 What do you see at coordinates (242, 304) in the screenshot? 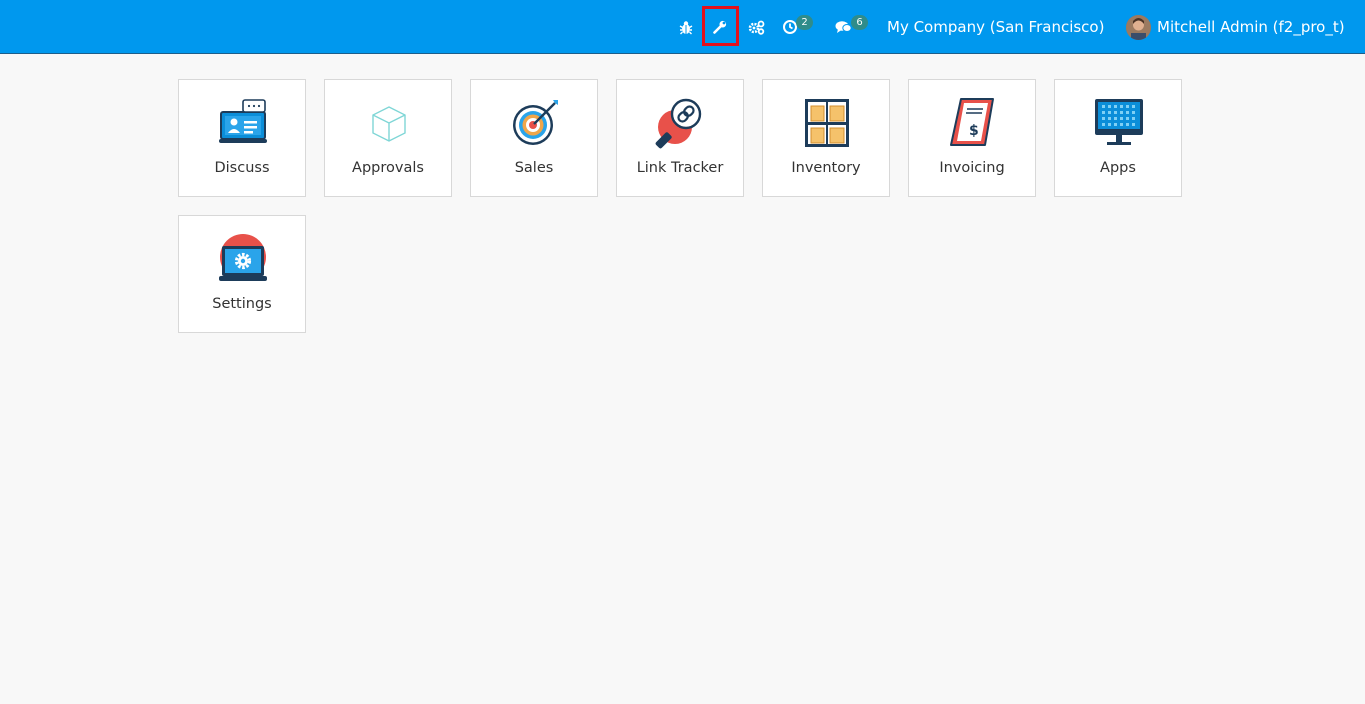
I see `app-label: Settings` at bounding box center [242, 304].